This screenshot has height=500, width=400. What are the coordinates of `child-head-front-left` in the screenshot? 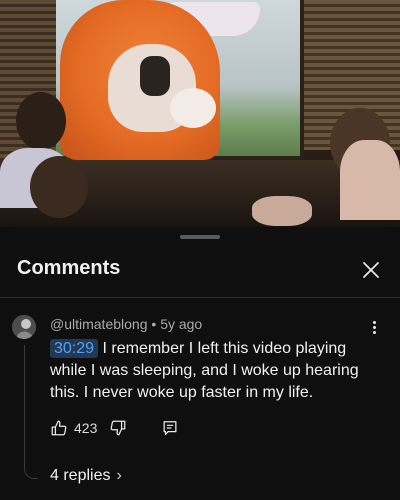 It's located at (59, 187).